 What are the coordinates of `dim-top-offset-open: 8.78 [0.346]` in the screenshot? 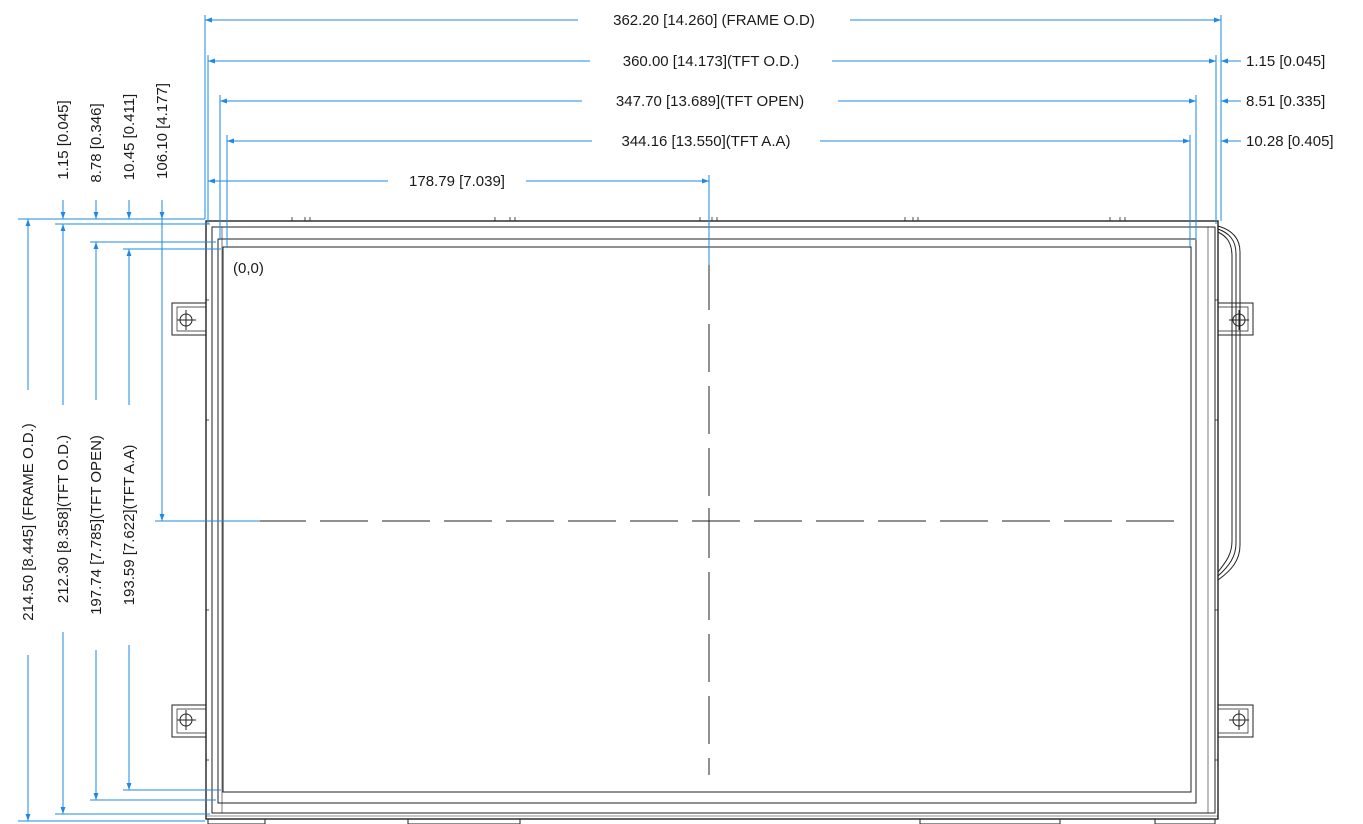 It's located at (96, 142).